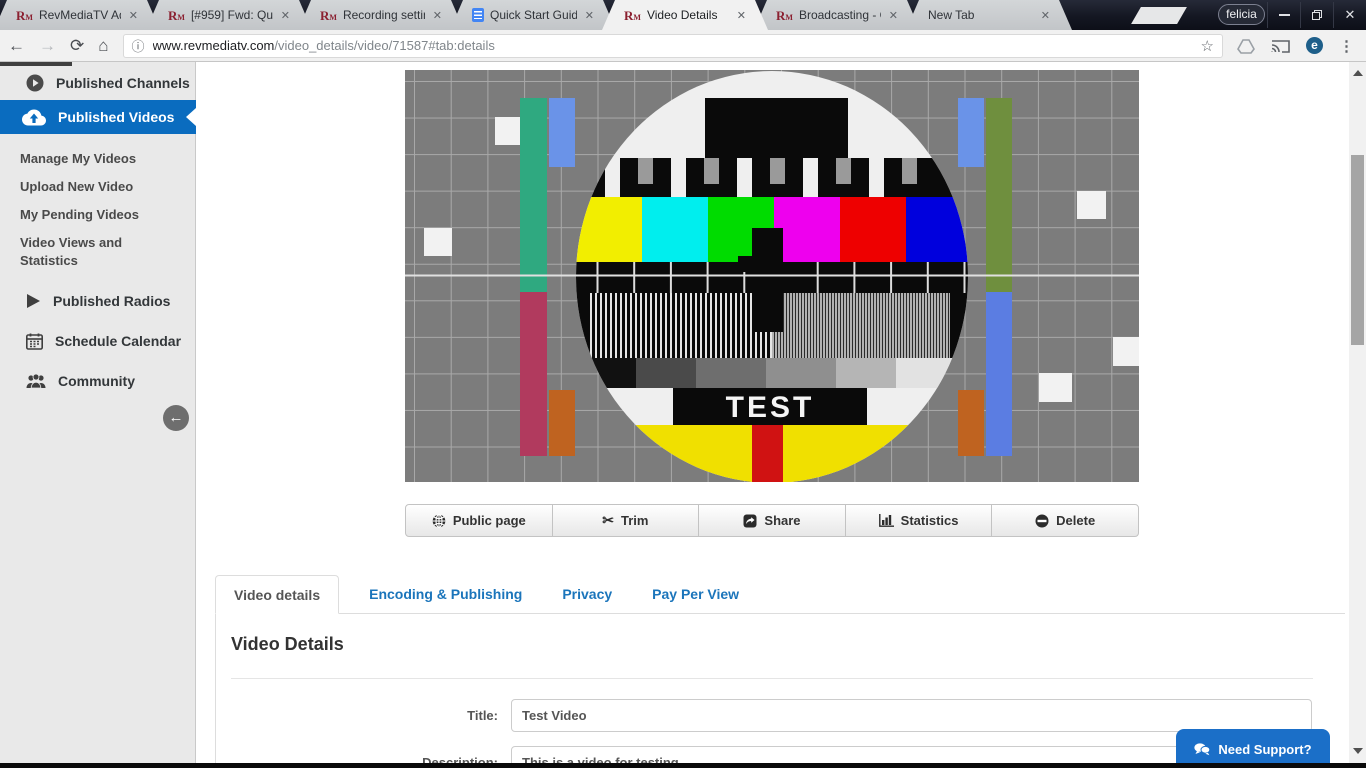 This screenshot has height=768, width=1366. Describe the element at coordinates (1159, 15) in the screenshot. I see `new-tab-button` at that location.